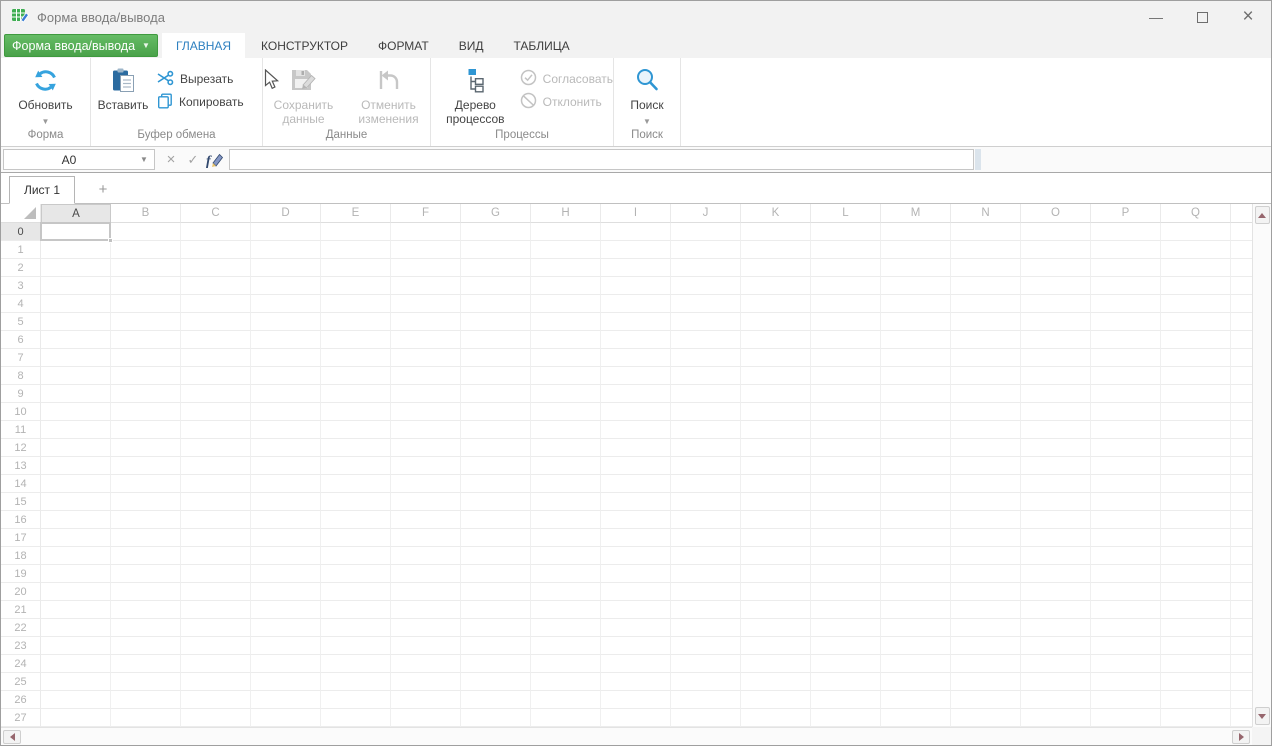  I want to click on cell-B4, so click(146, 304).